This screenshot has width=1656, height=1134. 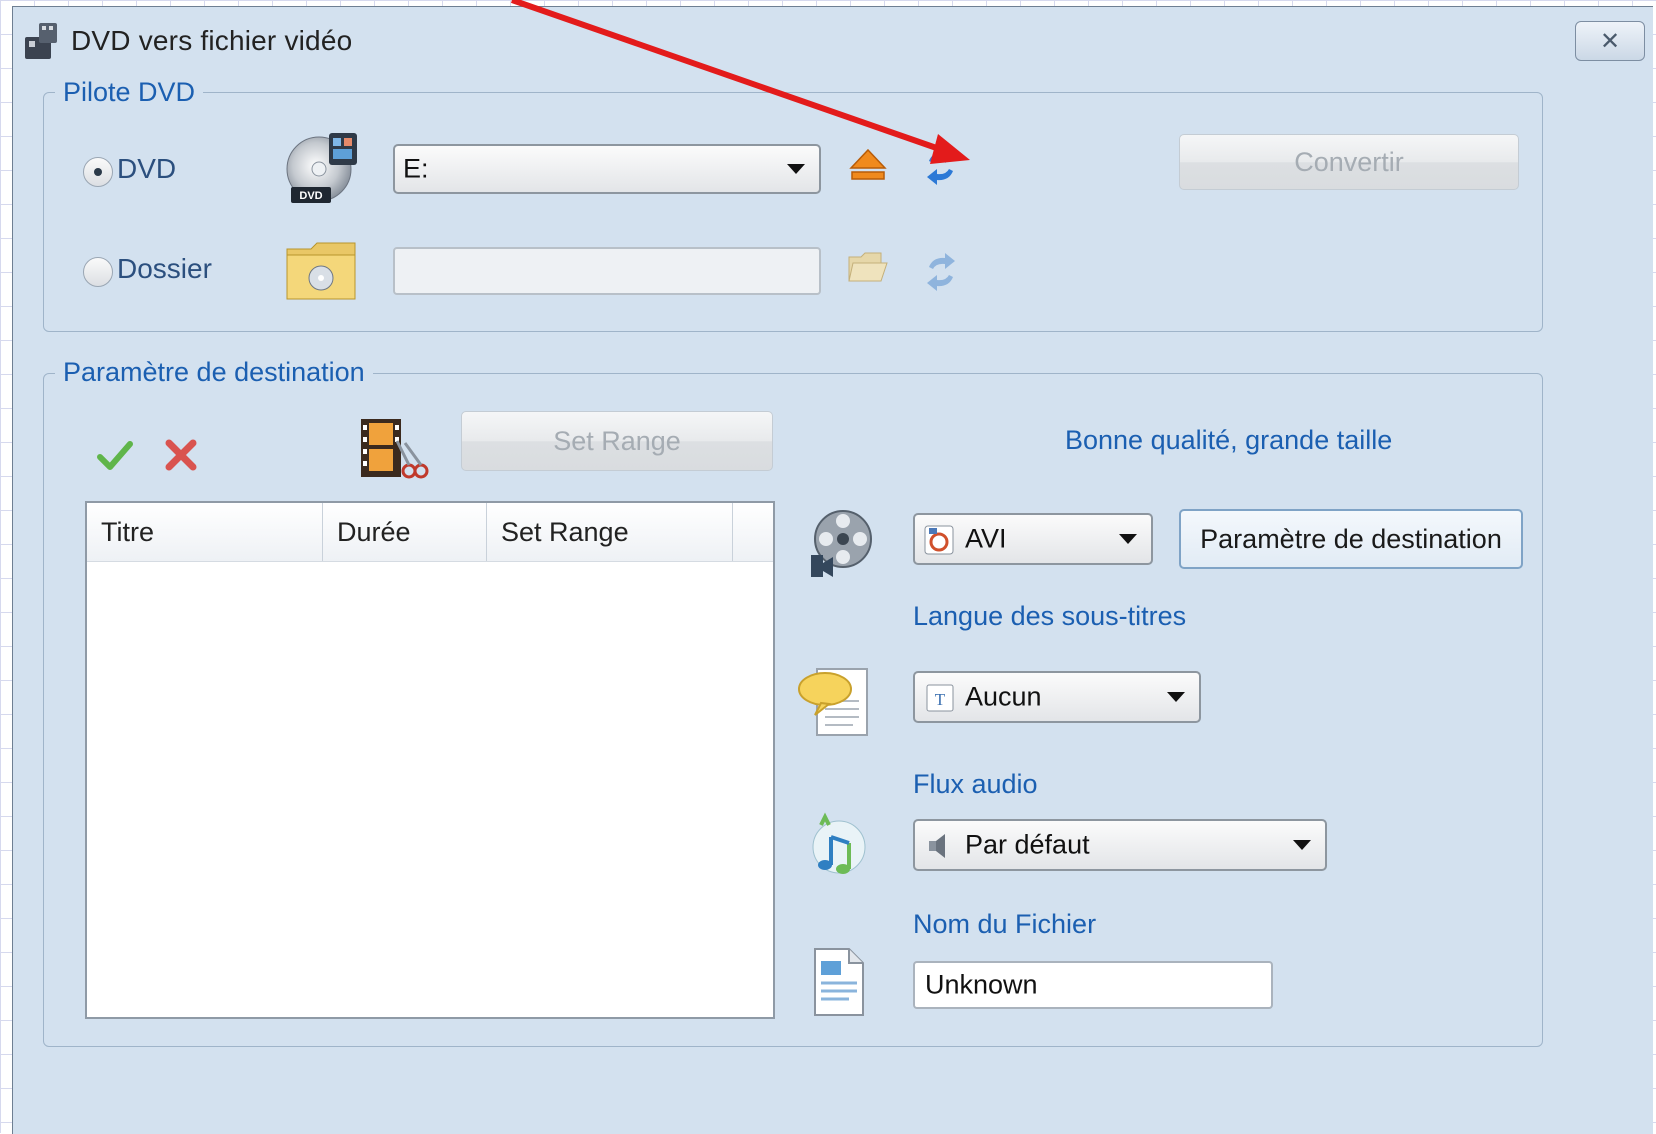 What do you see at coordinates (839, 843) in the screenshot?
I see `audio-music-icon` at bounding box center [839, 843].